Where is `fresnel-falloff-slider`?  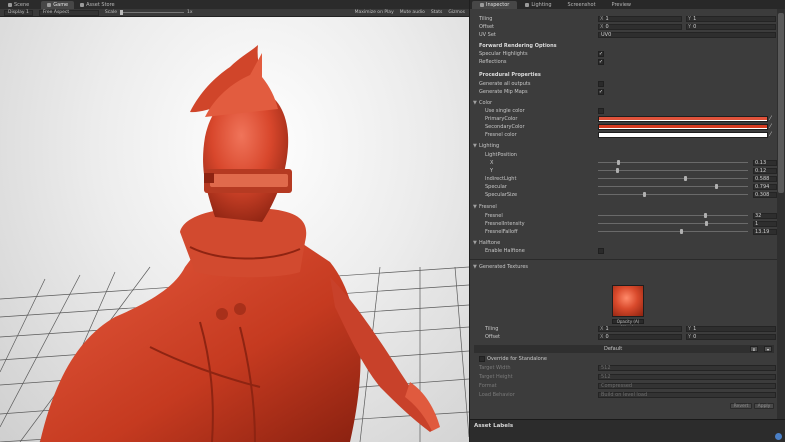 fresnel-falloff-slider is located at coordinates (673, 231).